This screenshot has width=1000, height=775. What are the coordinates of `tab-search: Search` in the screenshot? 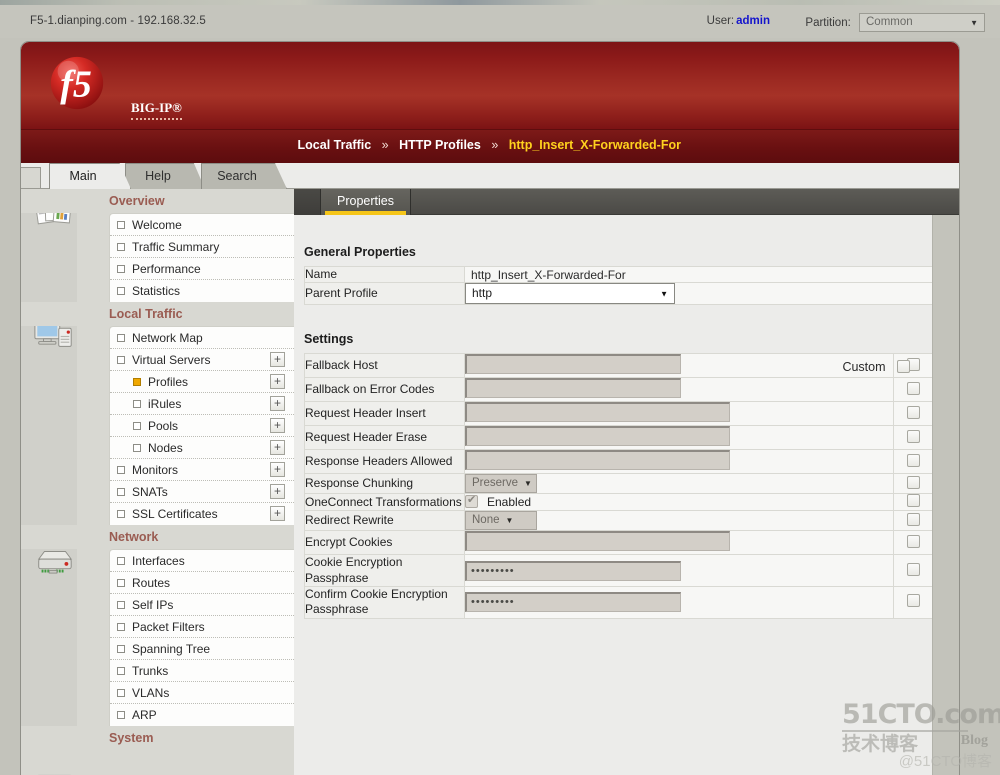 It's located at (244, 176).